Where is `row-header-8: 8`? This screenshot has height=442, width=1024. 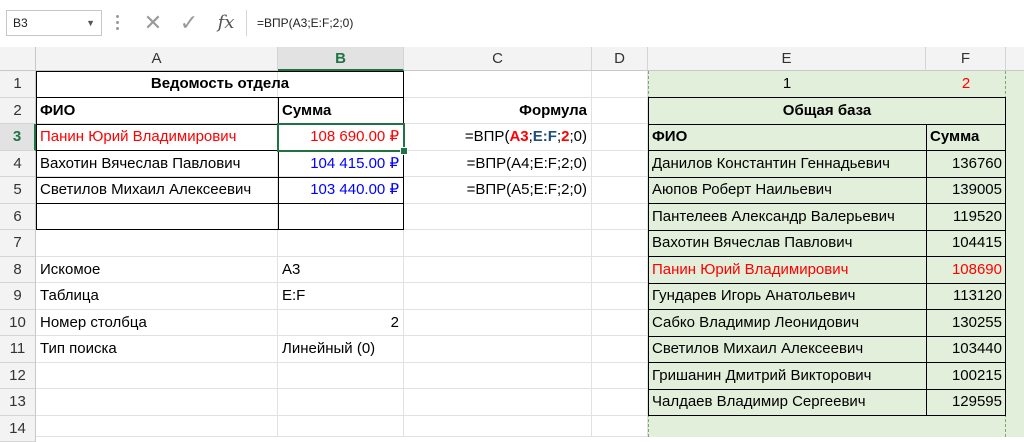 row-header-8: 8 is located at coordinates (18, 270).